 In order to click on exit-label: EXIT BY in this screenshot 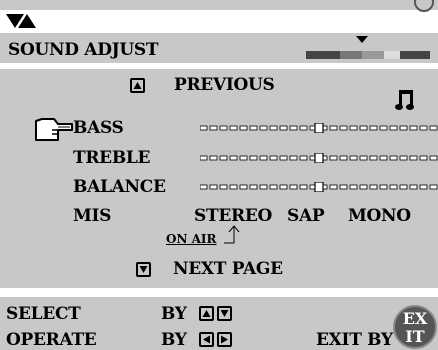, I will do `click(354, 340)`.